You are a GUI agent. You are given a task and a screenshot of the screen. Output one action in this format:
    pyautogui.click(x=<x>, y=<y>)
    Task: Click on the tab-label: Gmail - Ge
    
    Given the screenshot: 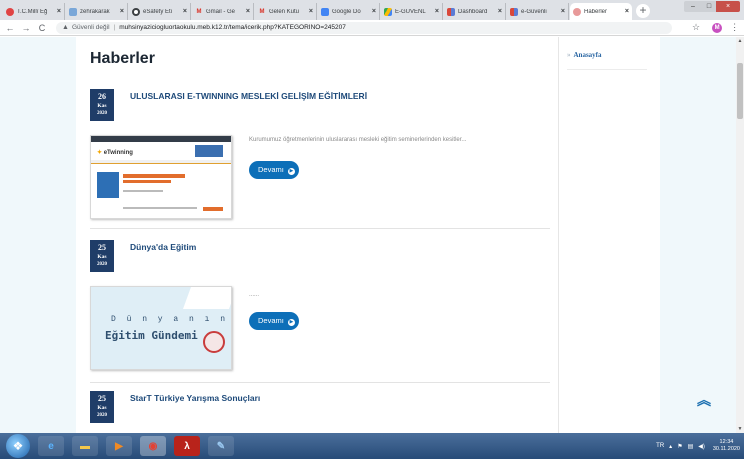 What is the action you would take?
    pyautogui.click(x=221, y=11)
    